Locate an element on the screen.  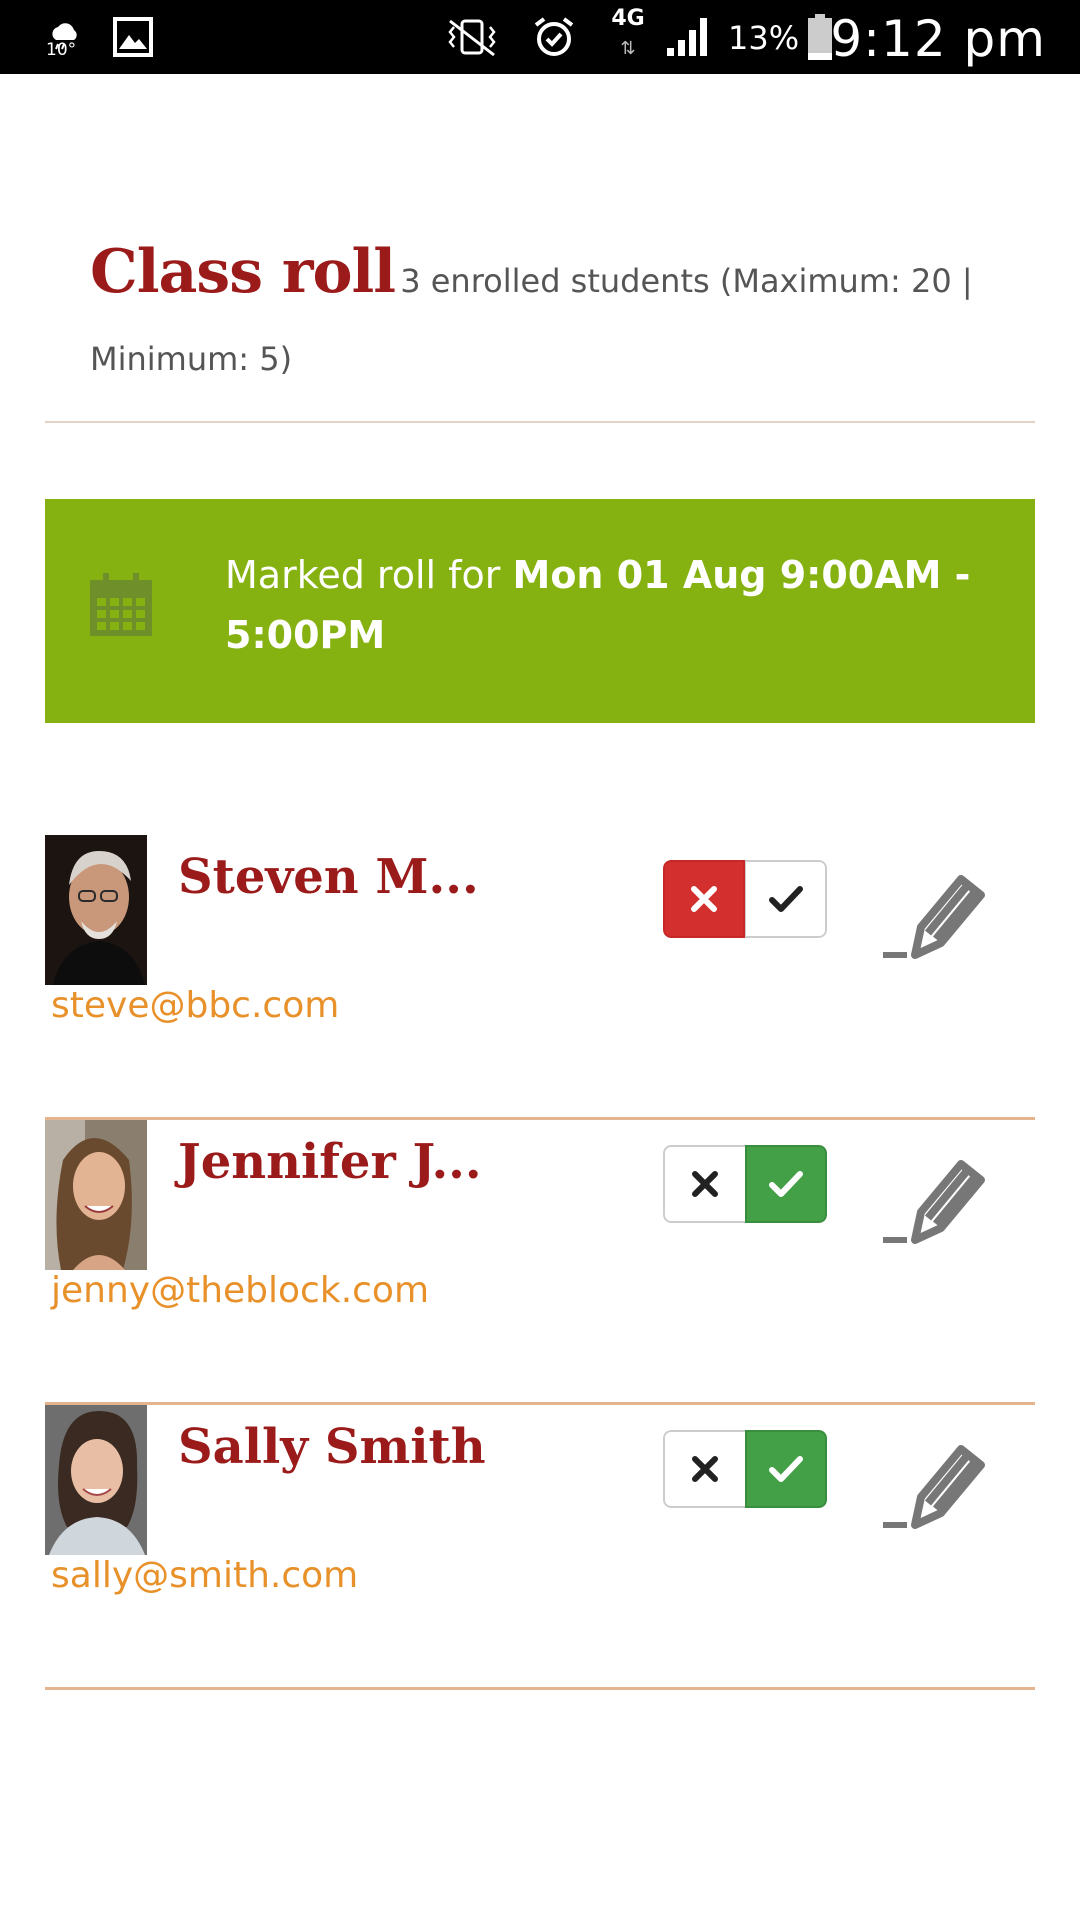
student-row: Sally Smith sally@smith.com is located at coordinates (540, 1547).